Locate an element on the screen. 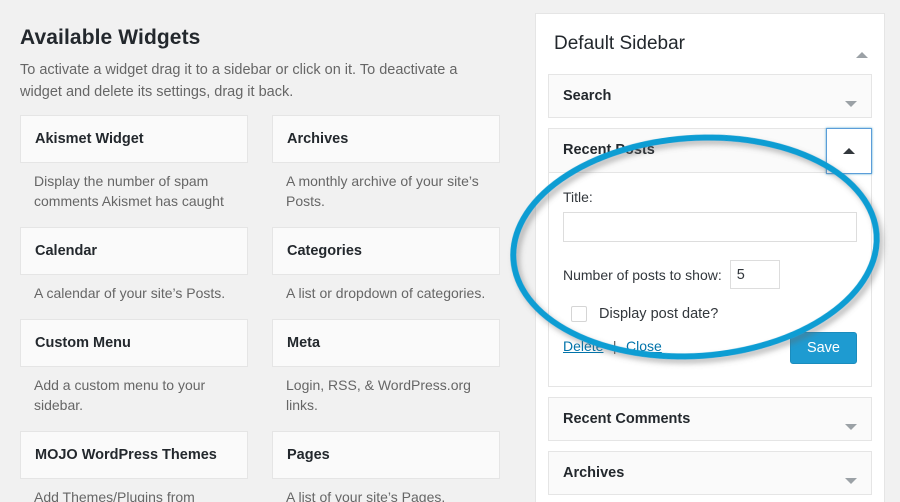 This screenshot has width=900, height=502. title-field-label: Title: is located at coordinates (578, 197).